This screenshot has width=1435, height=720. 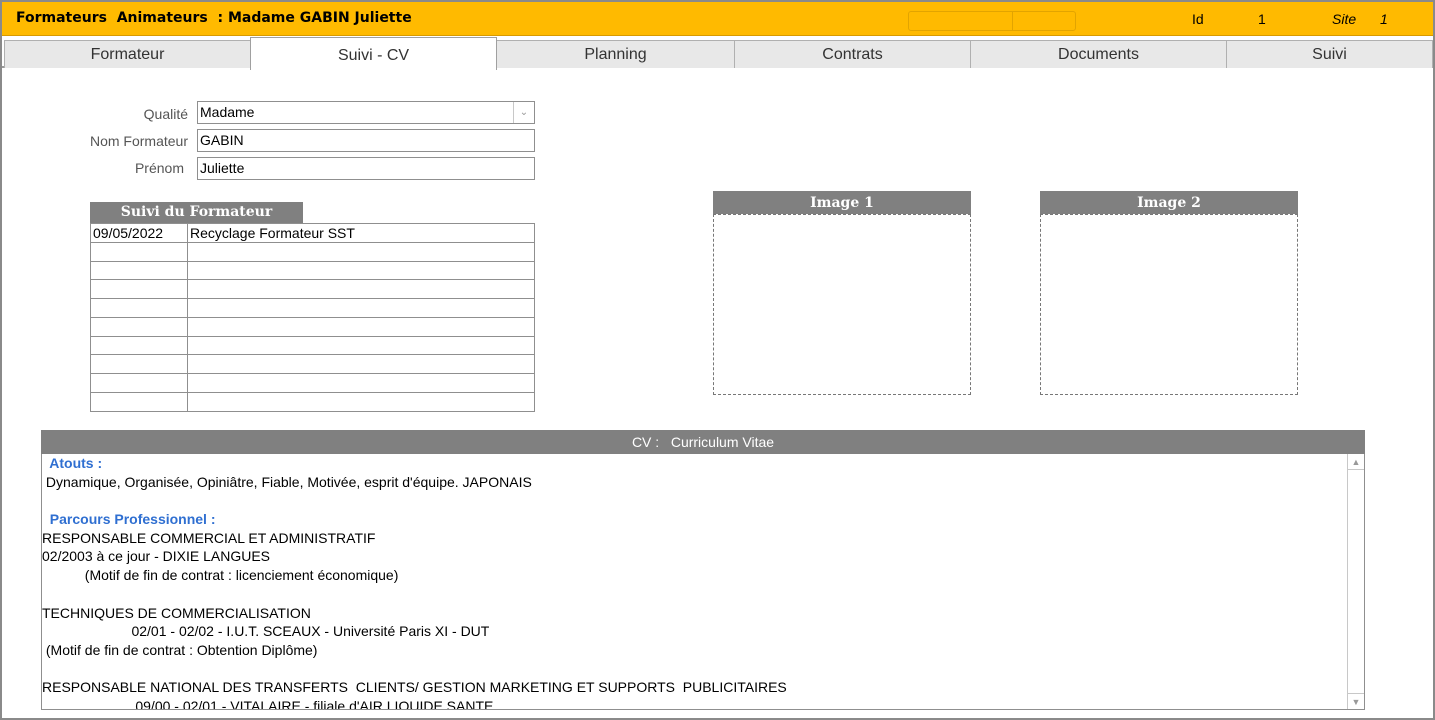 I want to click on title-bar-field-divider, so click(x=1012, y=21).